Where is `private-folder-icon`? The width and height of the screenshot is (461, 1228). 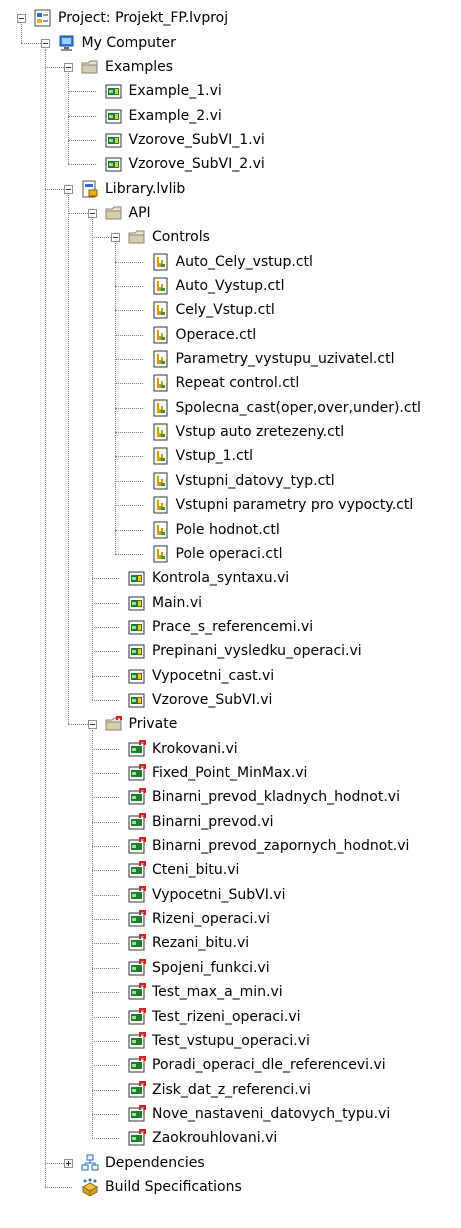
private-folder-icon is located at coordinates (114, 724).